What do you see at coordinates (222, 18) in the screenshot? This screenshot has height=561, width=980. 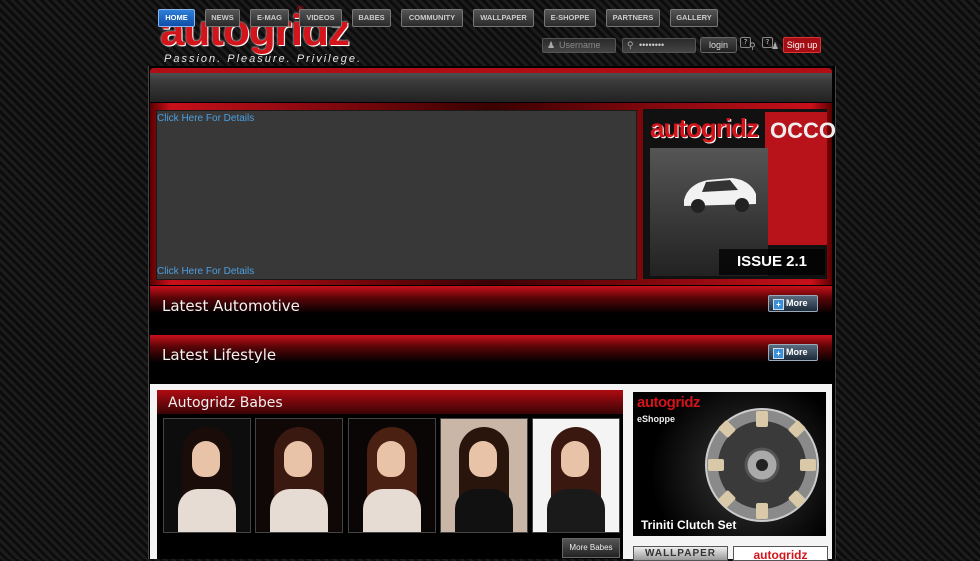 I see `nav-news: NEWS` at bounding box center [222, 18].